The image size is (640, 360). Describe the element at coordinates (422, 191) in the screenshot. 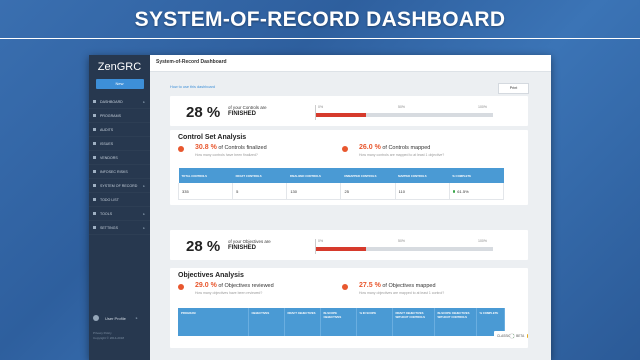

I see `table-cell: 110` at that location.